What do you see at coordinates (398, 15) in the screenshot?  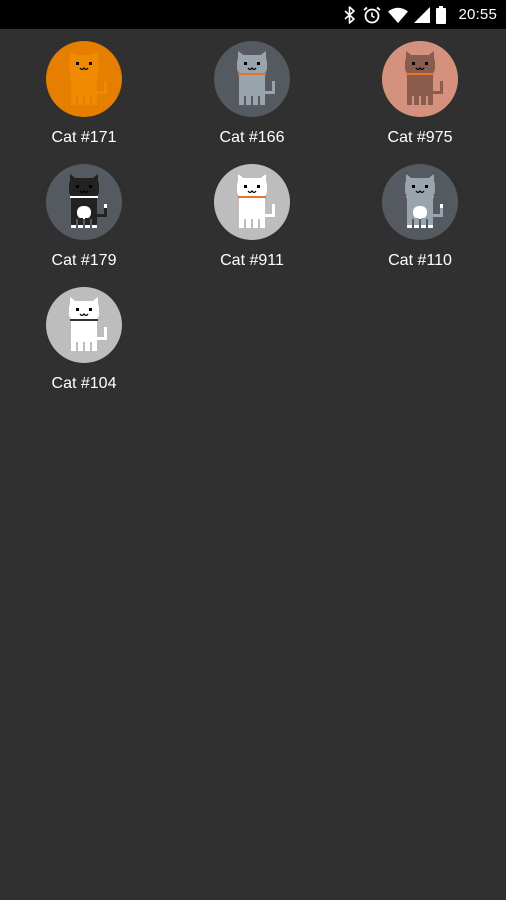 I see `wifi-icon` at bounding box center [398, 15].